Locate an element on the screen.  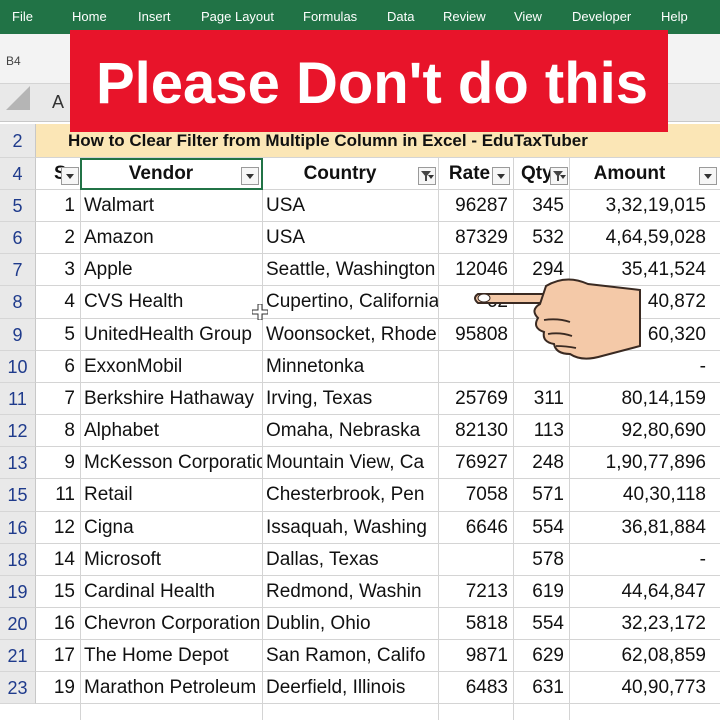
cell-sn: 4 is located at coordinates (58, 302).